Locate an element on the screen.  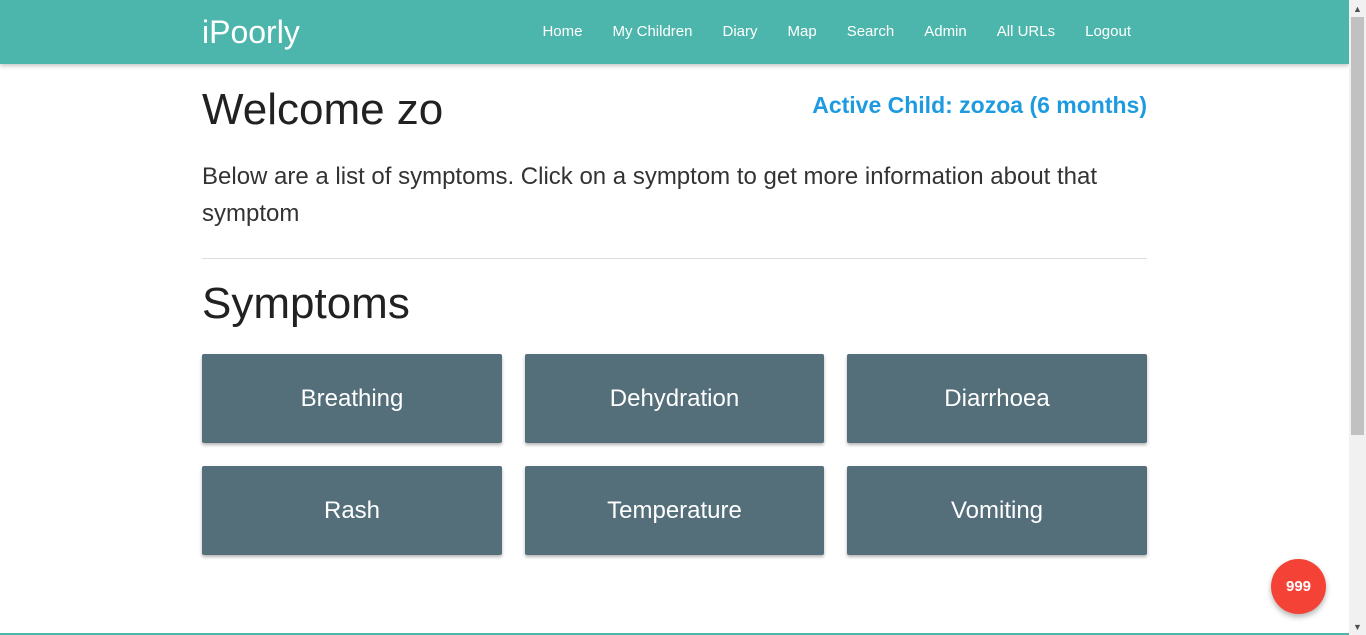
nav-link-map: Map is located at coordinates (802, 32).